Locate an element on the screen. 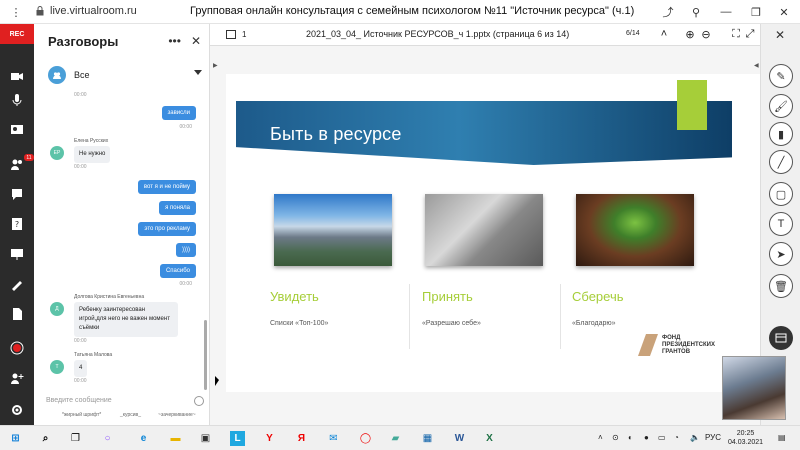 The height and width of the screenshot is (450, 800). network-icon: ◔ is located at coordinates (676, 437).